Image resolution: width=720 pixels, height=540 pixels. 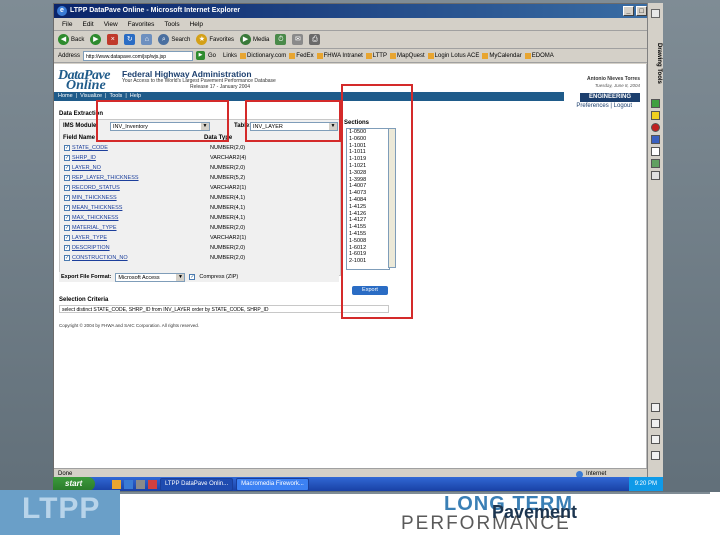 What do you see at coordinates (162, 121) in the screenshot?
I see `highlight-ims-module` at bounding box center [162, 121].